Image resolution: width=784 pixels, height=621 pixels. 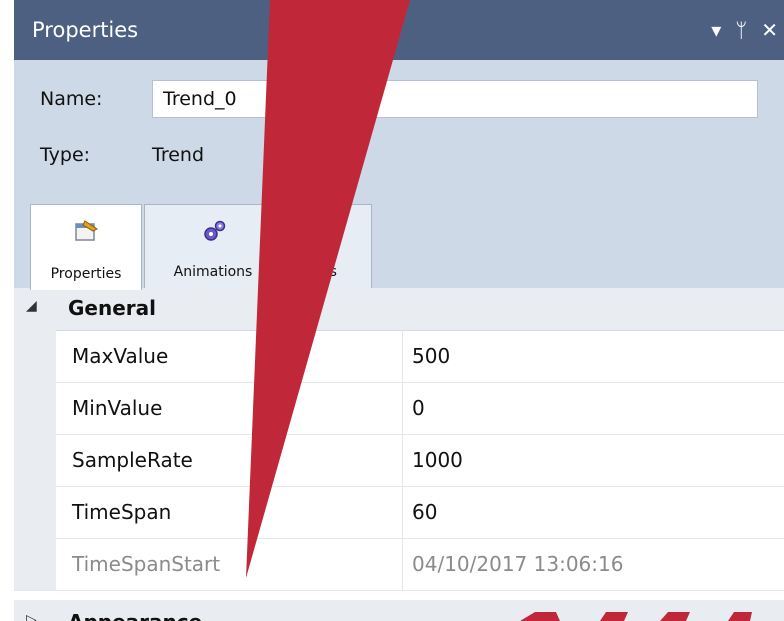 What do you see at coordinates (399, 564) in the screenshot?
I see `property-row-timespanstart: TimeSpanStart 04/10/2017 13:06:16` at bounding box center [399, 564].